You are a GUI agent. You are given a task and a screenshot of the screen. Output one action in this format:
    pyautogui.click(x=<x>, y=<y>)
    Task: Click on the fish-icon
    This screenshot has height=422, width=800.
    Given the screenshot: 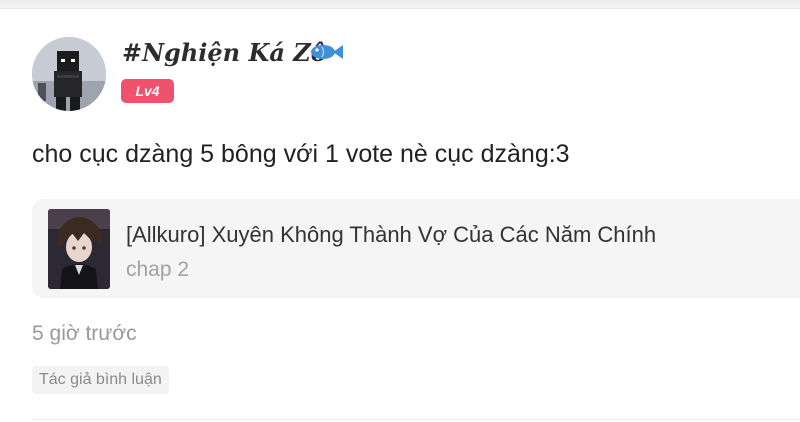 What is the action you would take?
    pyautogui.click(x=327, y=52)
    